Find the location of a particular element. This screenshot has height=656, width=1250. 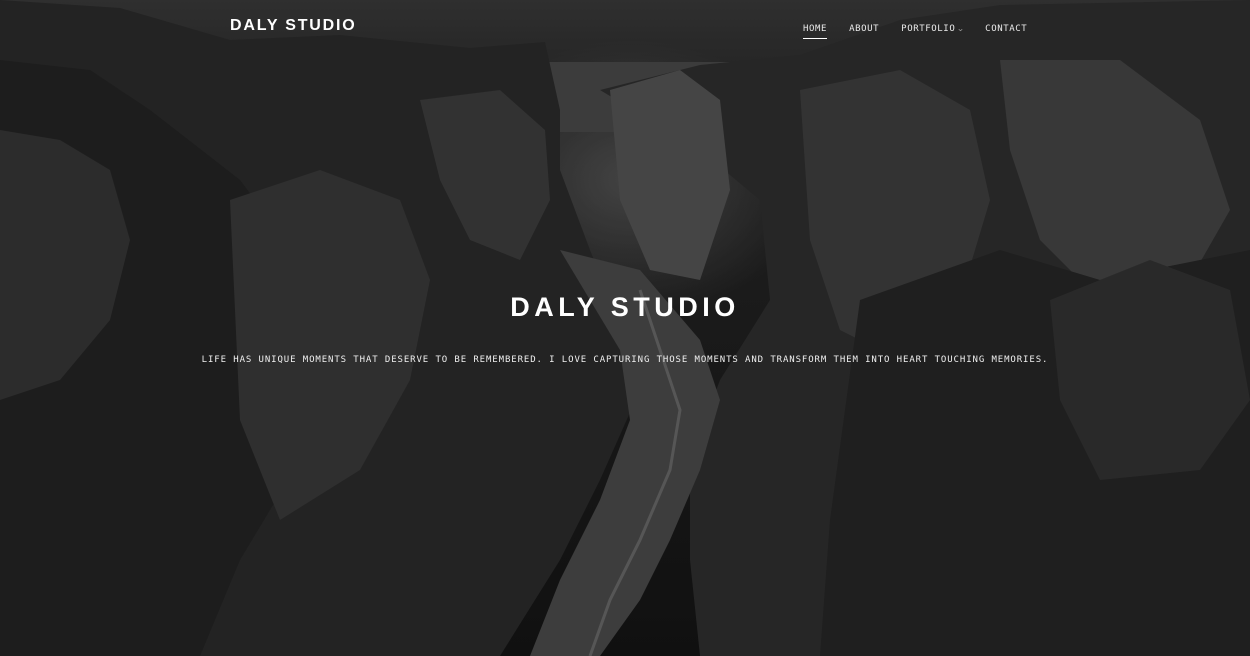

nav-item-label: PORTFOLIO is located at coordinates (928, 29).